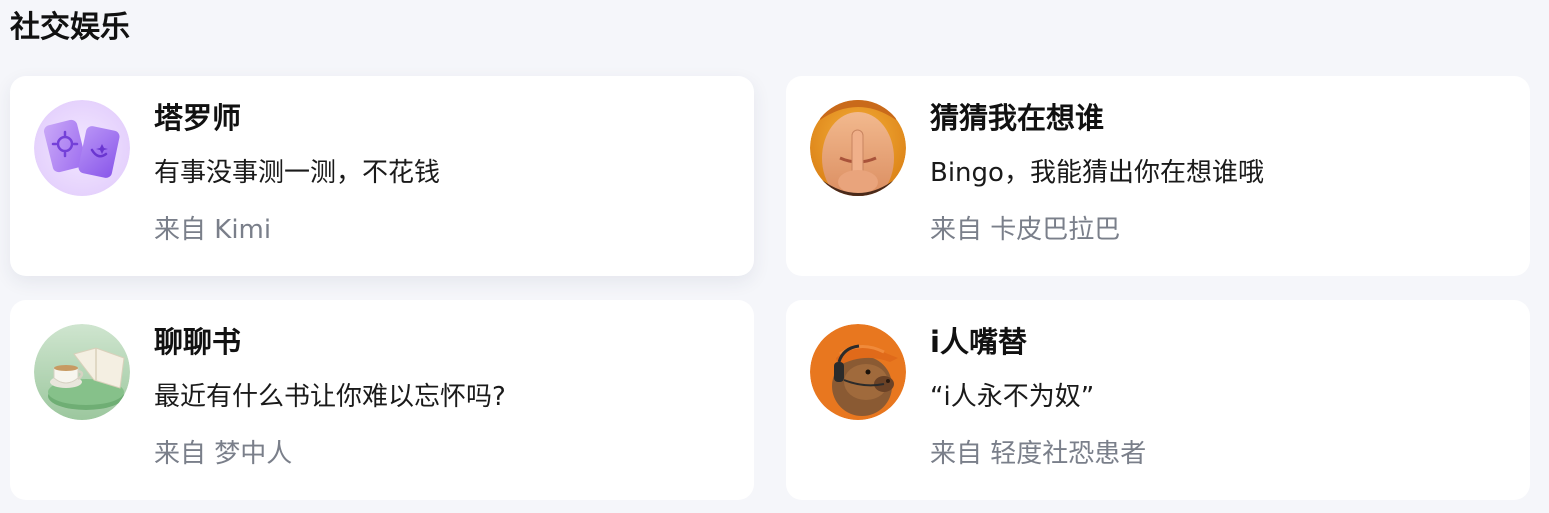 This screenshot has height=513, width=1549. What do you see at coordinates (1025, 230) in the screenshot?
I see `card-source: 来自 卡皮巴拉巴` at bounding box center [1025, 230].